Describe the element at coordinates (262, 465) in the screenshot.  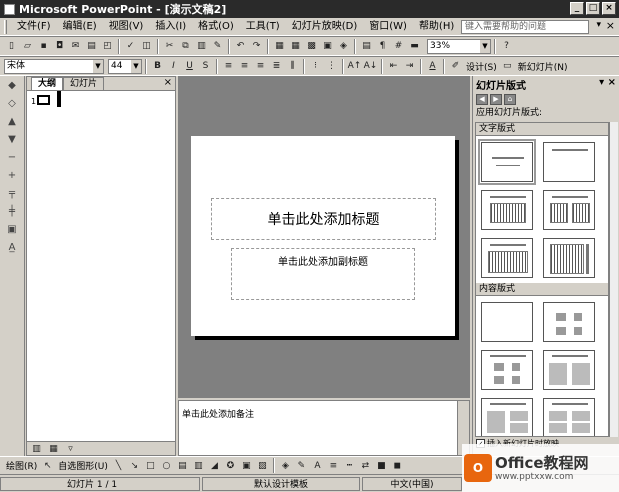
I see `picture-icon: ▨` at that location.